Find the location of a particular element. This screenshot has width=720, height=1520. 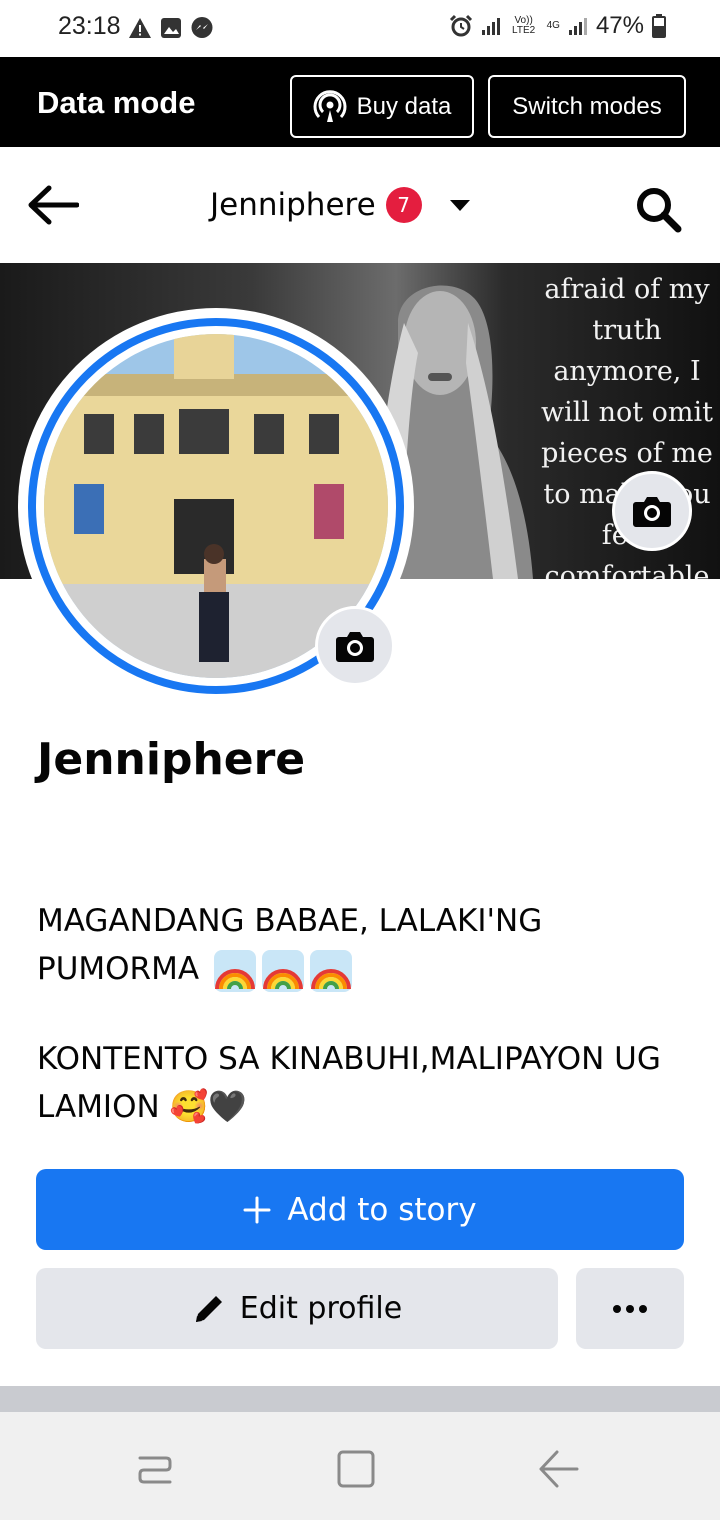

edit-profile-button: Edit profile is located at coordinates (297, 1308).